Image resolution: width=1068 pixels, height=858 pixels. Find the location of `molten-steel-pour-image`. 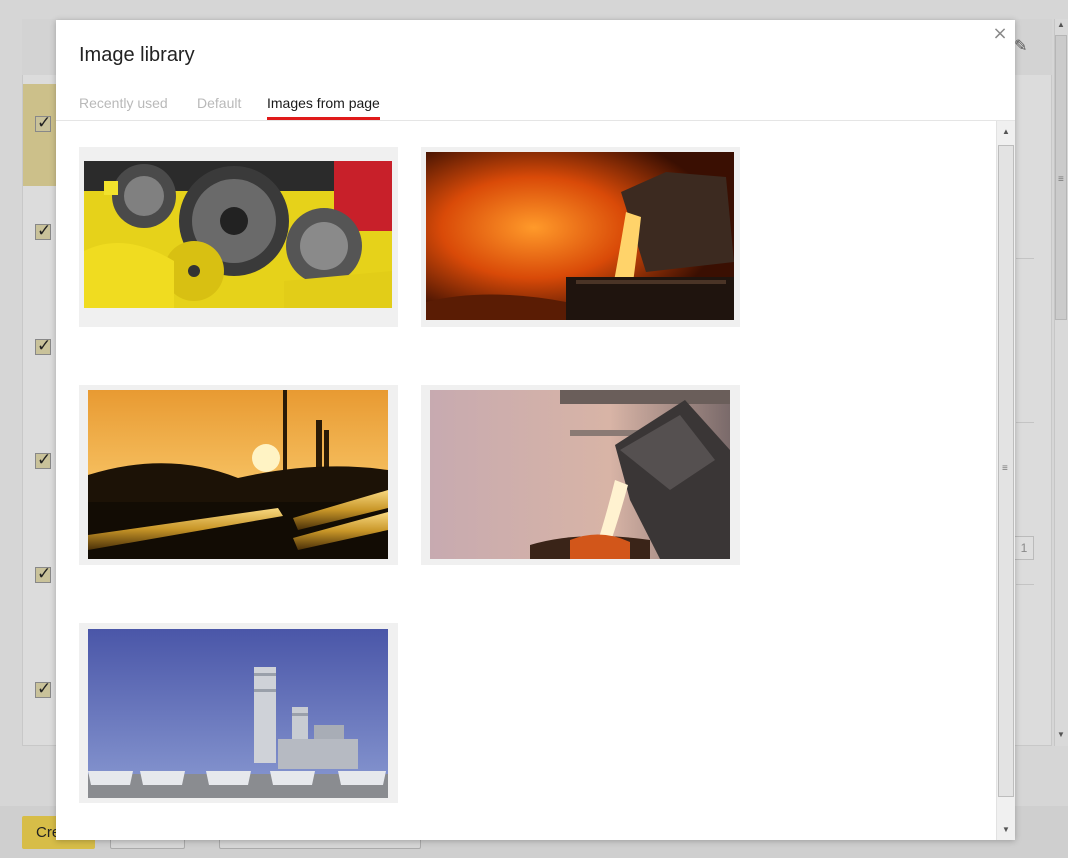

molten-steel-pour-image is located at coordinates (580, 237).